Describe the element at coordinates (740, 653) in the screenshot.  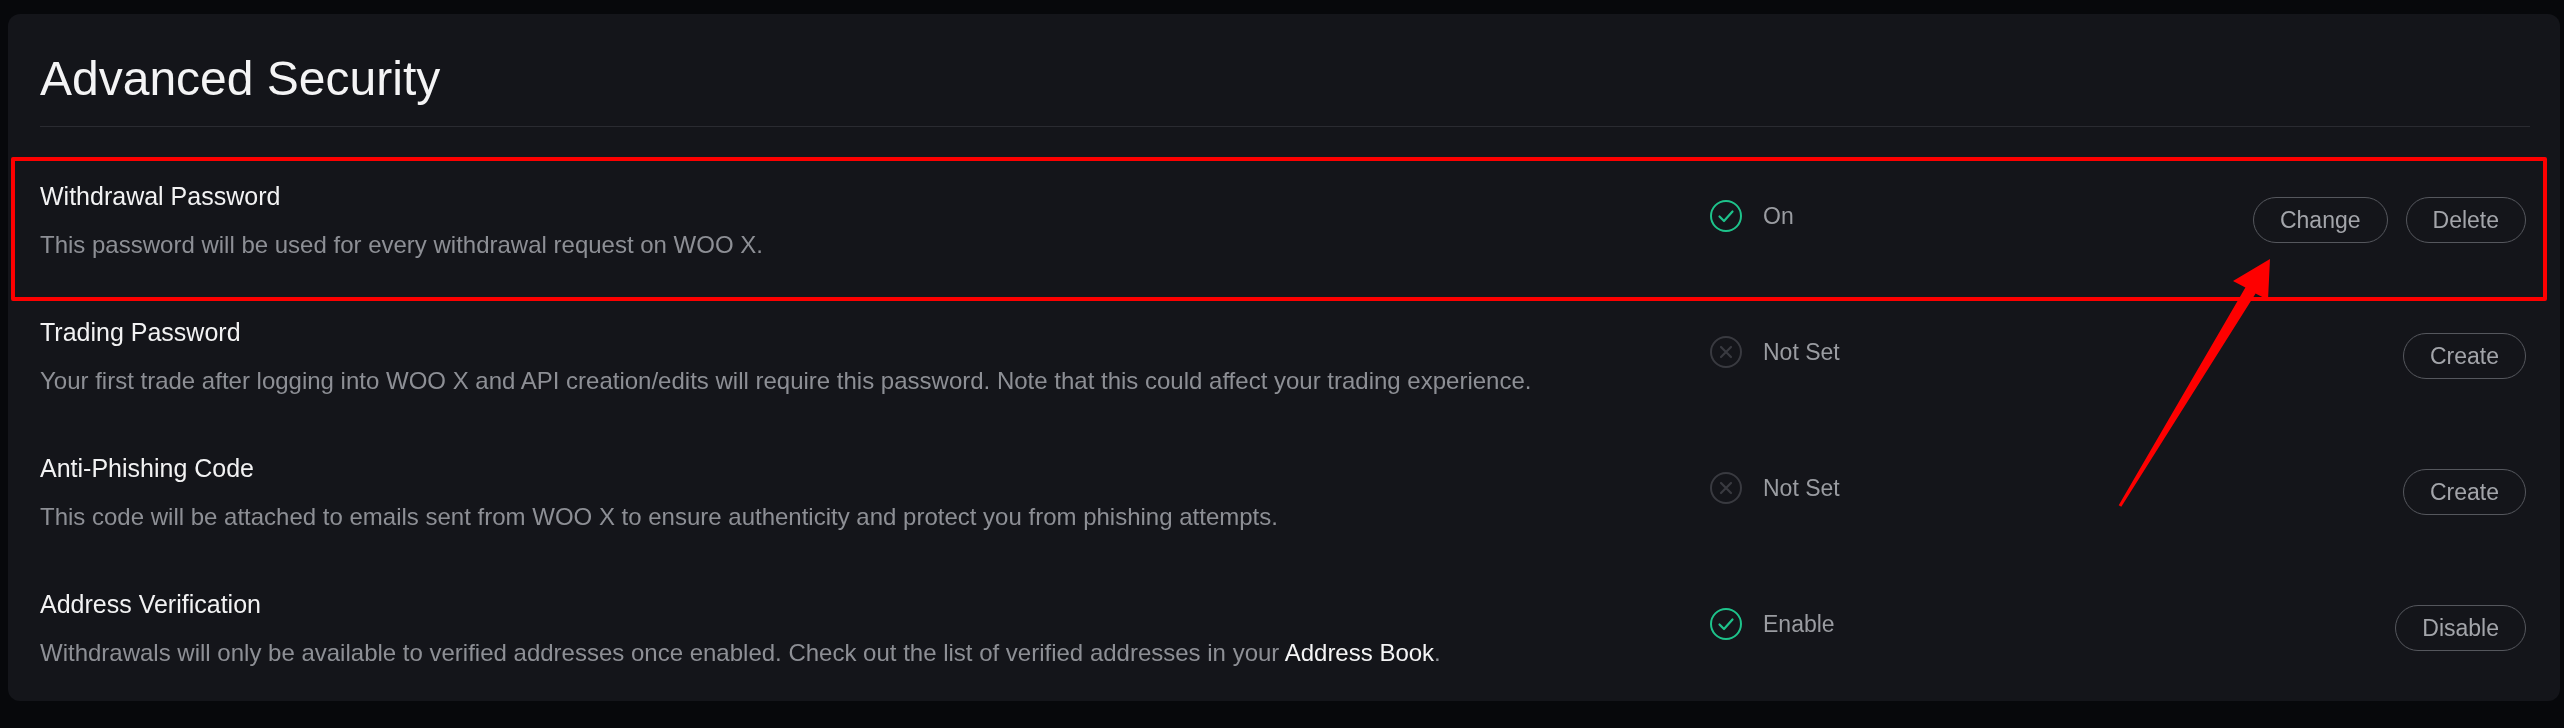
I see `setting-description: Withdrawals will only be available to verified addresses once enabled. Check out the list of verified addresses in your Address Book.` at that location.